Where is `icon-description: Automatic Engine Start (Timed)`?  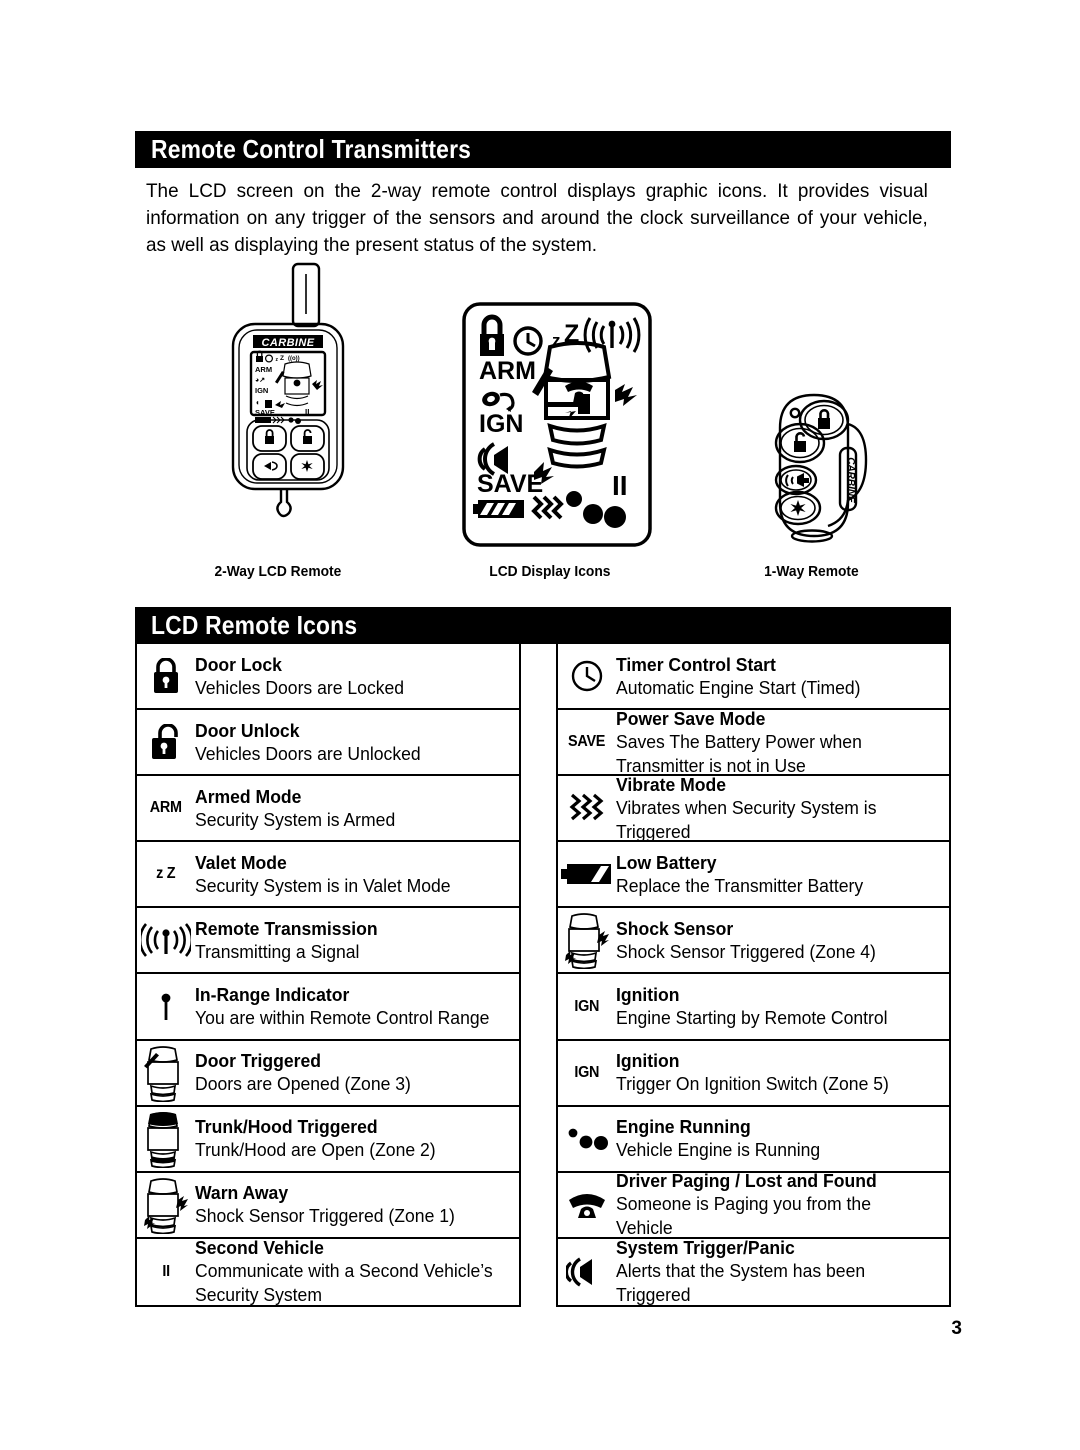
icon-description: Automatic Engine Start (Timed) is located at coordinates (738, 687).